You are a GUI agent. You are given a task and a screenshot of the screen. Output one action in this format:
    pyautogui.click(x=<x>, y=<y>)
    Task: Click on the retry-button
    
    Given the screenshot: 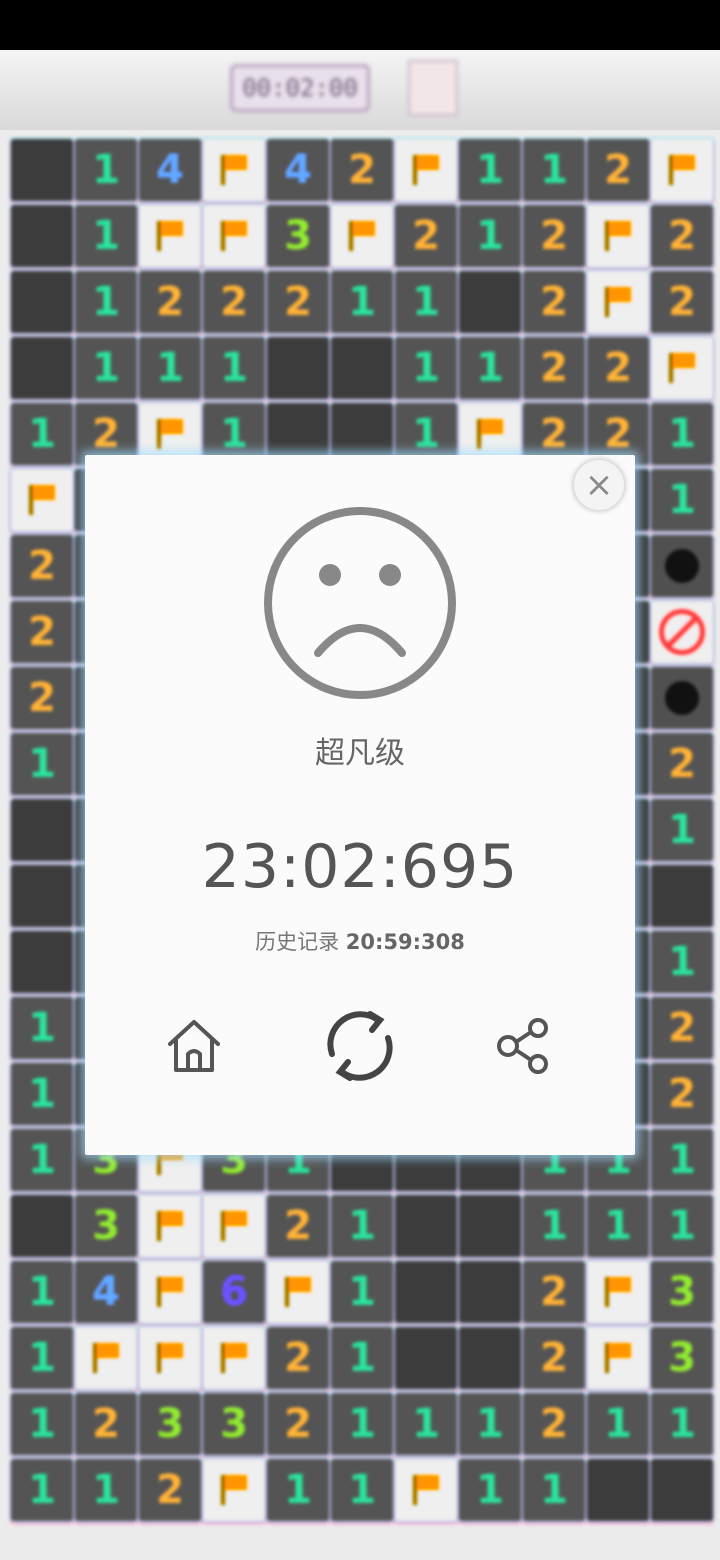 What is the action you would take?
    pyautogui.click(x=360, y=1046)
    